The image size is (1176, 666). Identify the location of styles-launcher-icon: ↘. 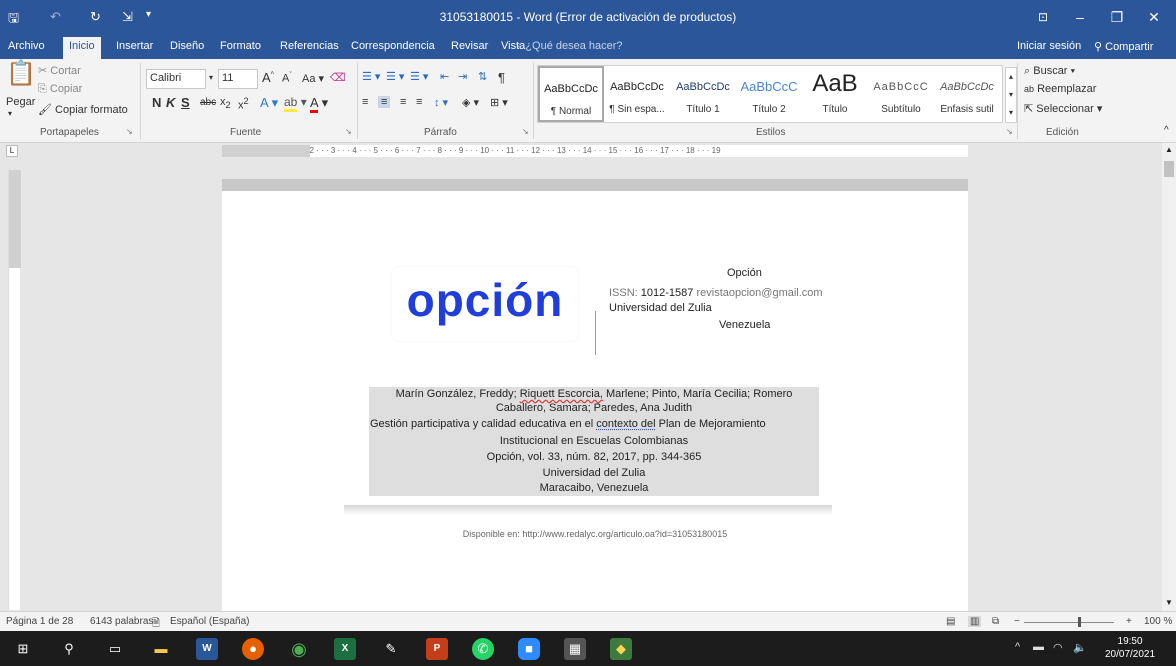
(1009, 131).